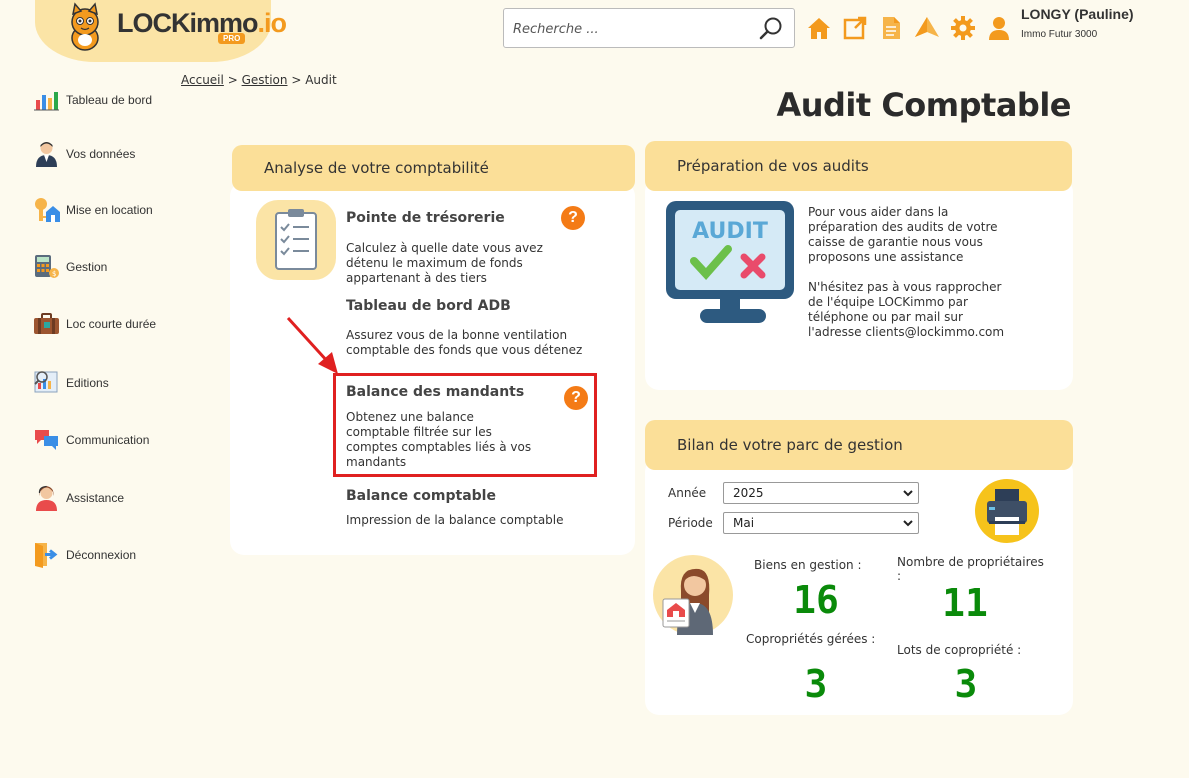  I want to click on breadcrumb-current: Audit, so click(321, 80).